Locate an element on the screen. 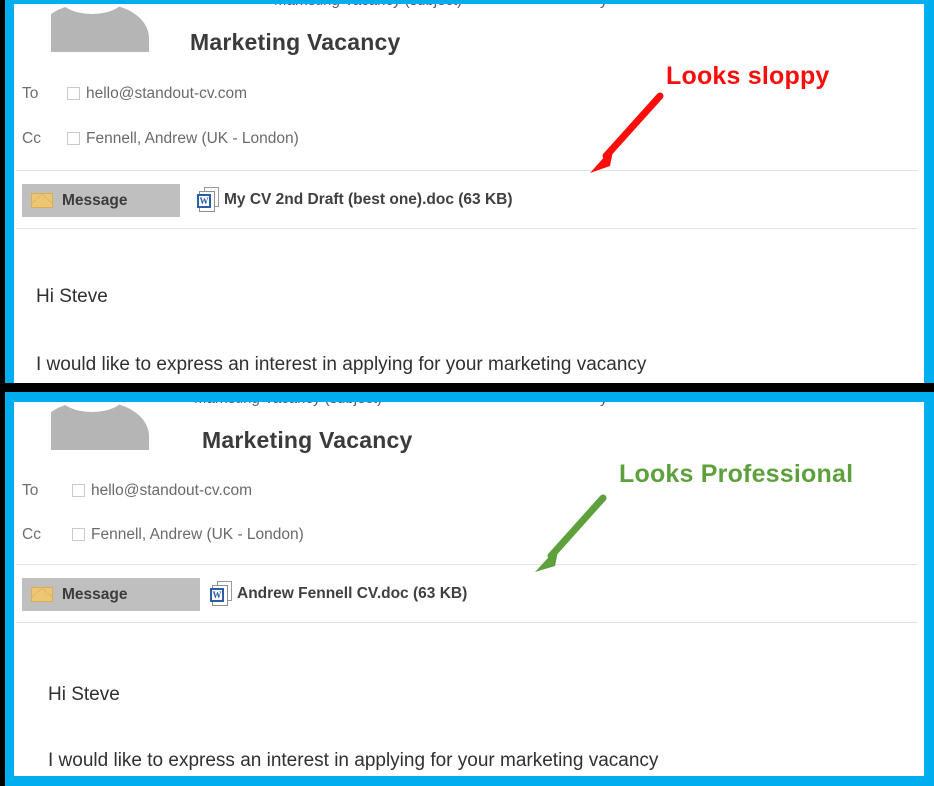 The height and width of the screenshot is (786, 934). annotation-label-professional: Looks Professional is located at coordinates (736, 474).